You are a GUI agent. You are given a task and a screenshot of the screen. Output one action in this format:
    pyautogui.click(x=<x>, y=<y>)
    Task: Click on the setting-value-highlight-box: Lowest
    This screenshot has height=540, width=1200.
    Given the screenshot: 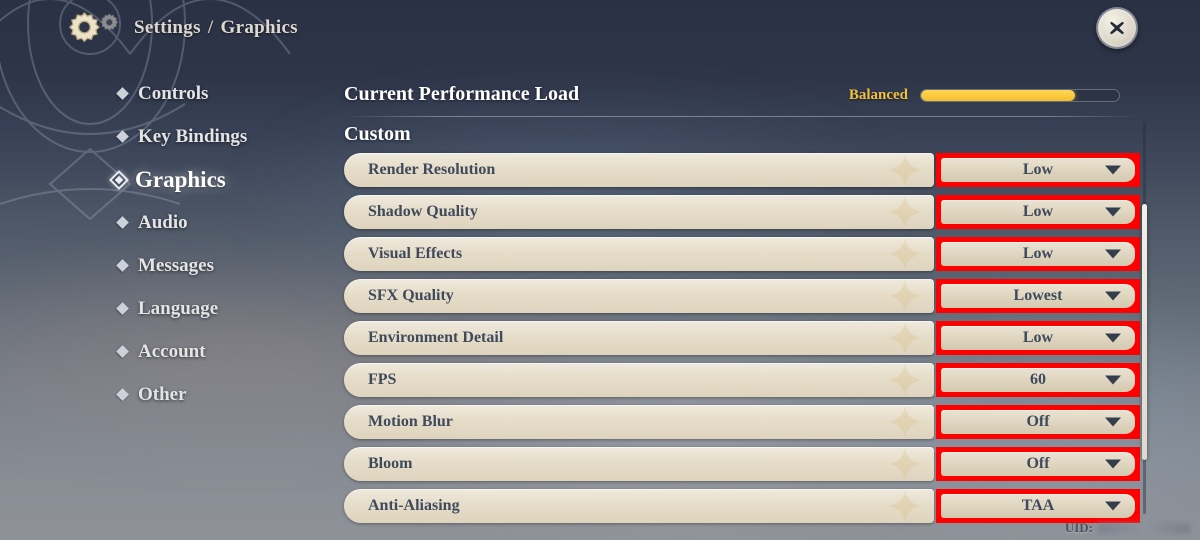 What is the action you would take?
    pyautogui.click(x=1038, y=296)
    